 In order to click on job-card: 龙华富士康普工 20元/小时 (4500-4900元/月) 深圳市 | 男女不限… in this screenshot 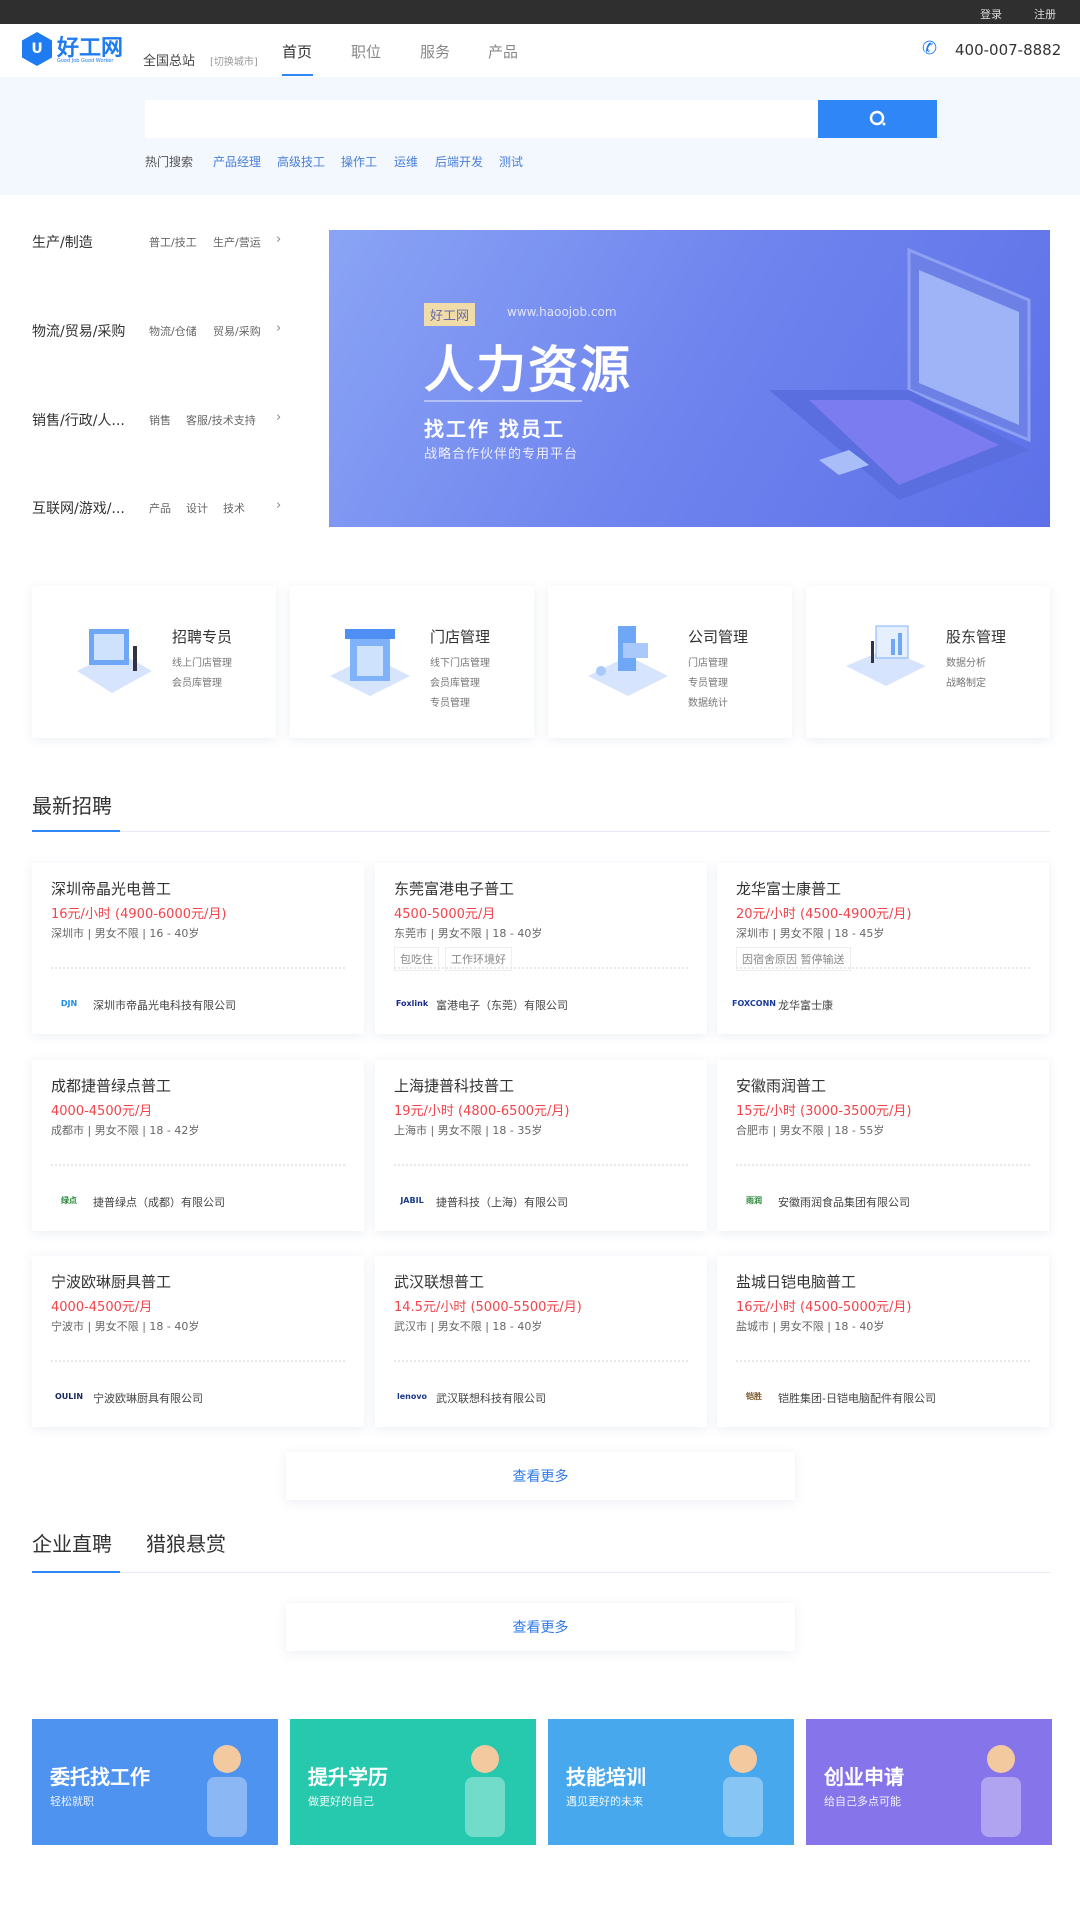, I will do `click(883, 948)`.